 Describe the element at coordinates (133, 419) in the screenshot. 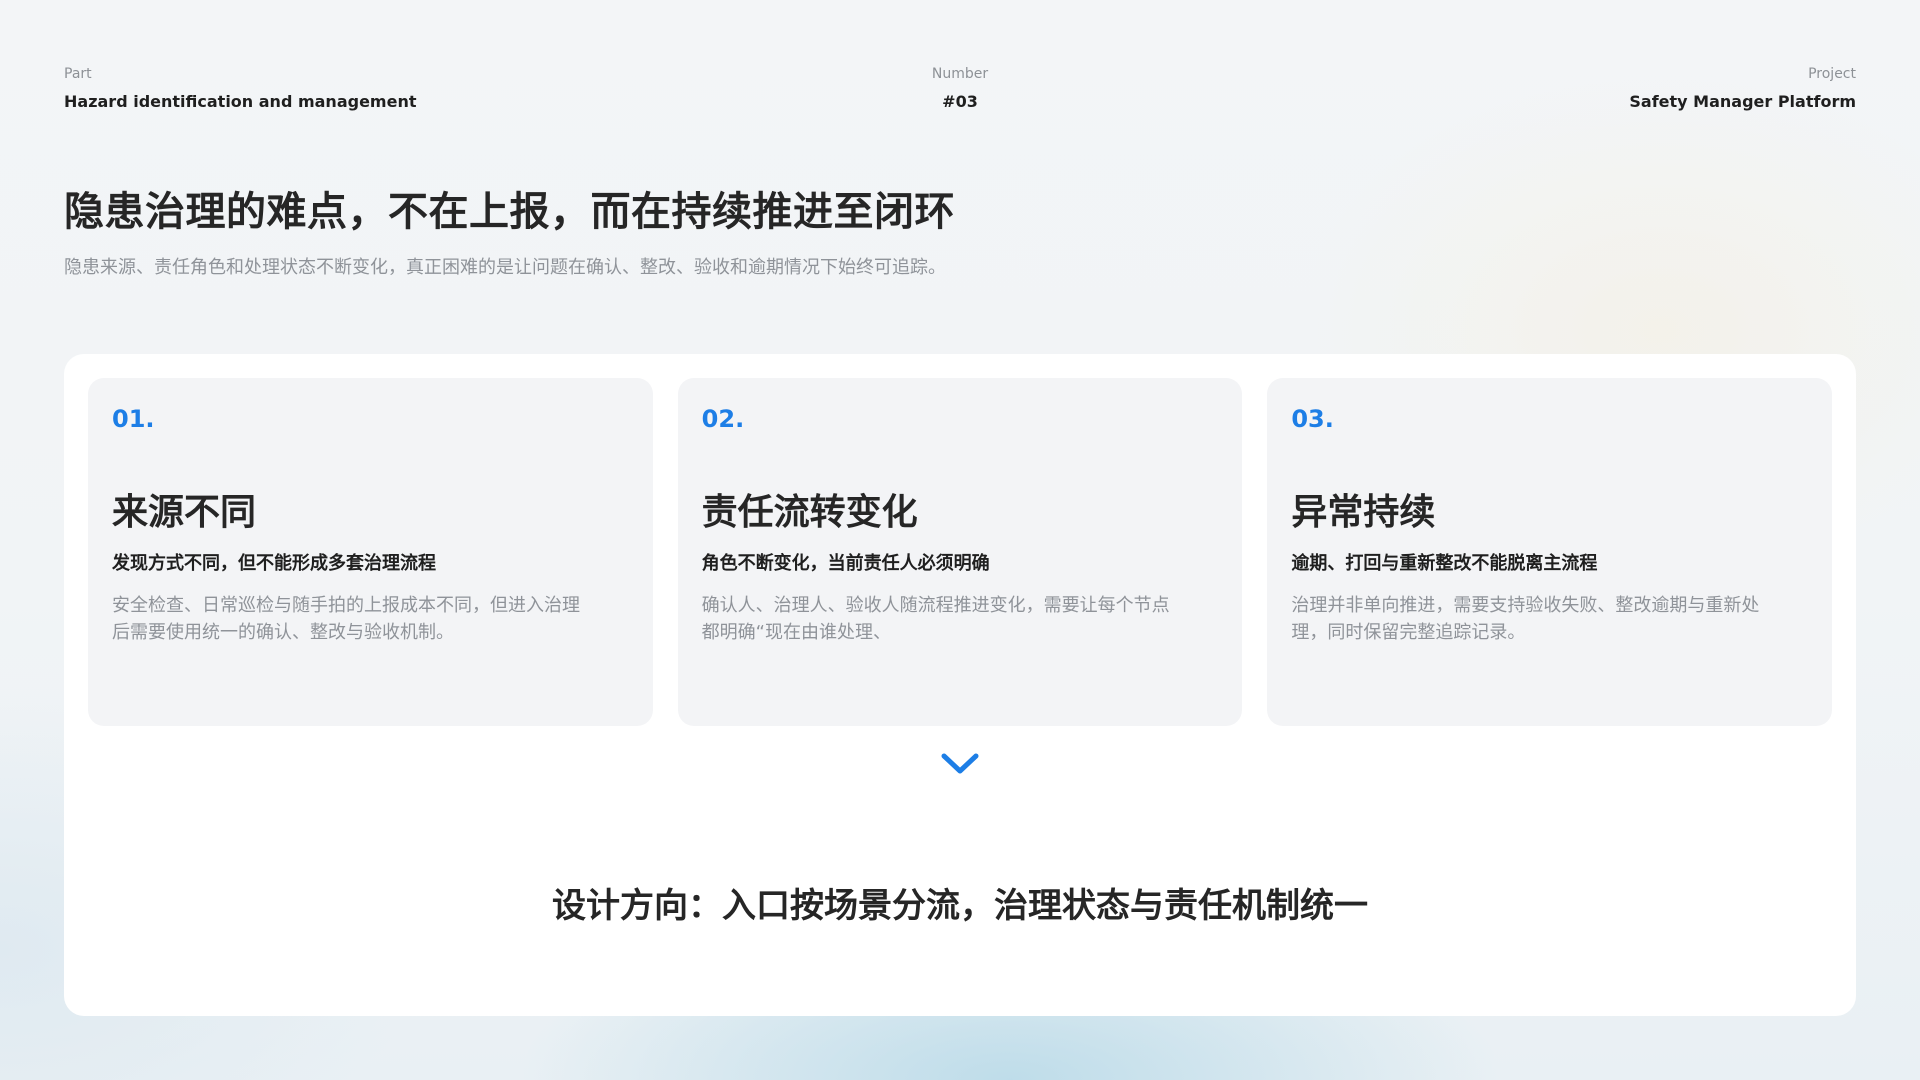

I see `card-number: 01.` at that location.